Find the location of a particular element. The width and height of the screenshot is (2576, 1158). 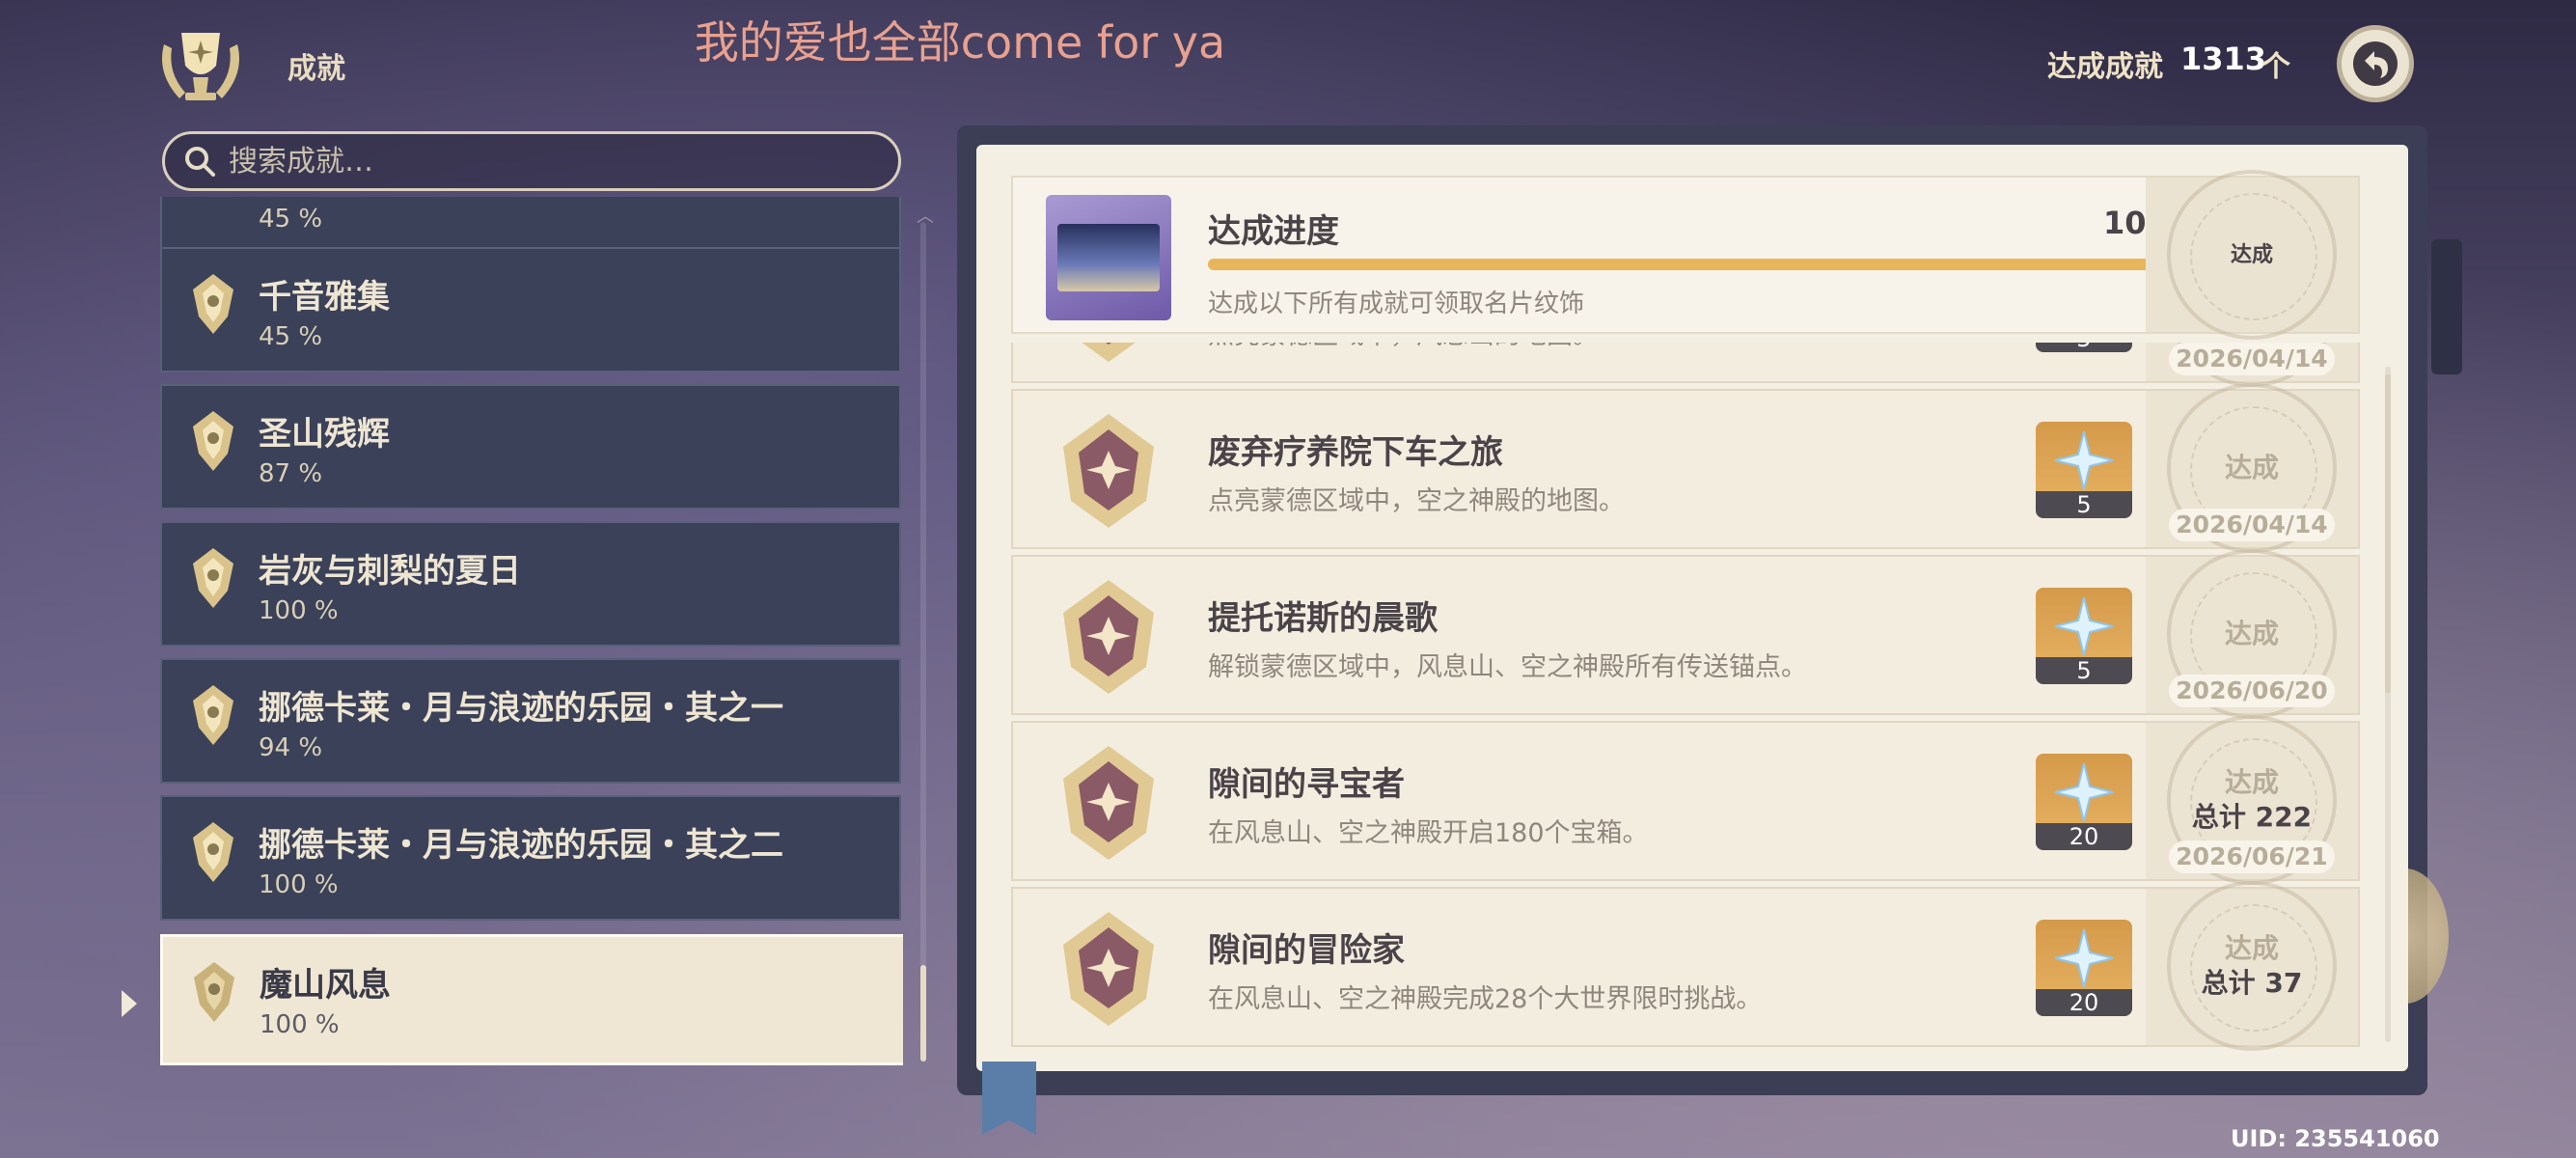

progress-bar-fill is located at coordinates (1713, 264).